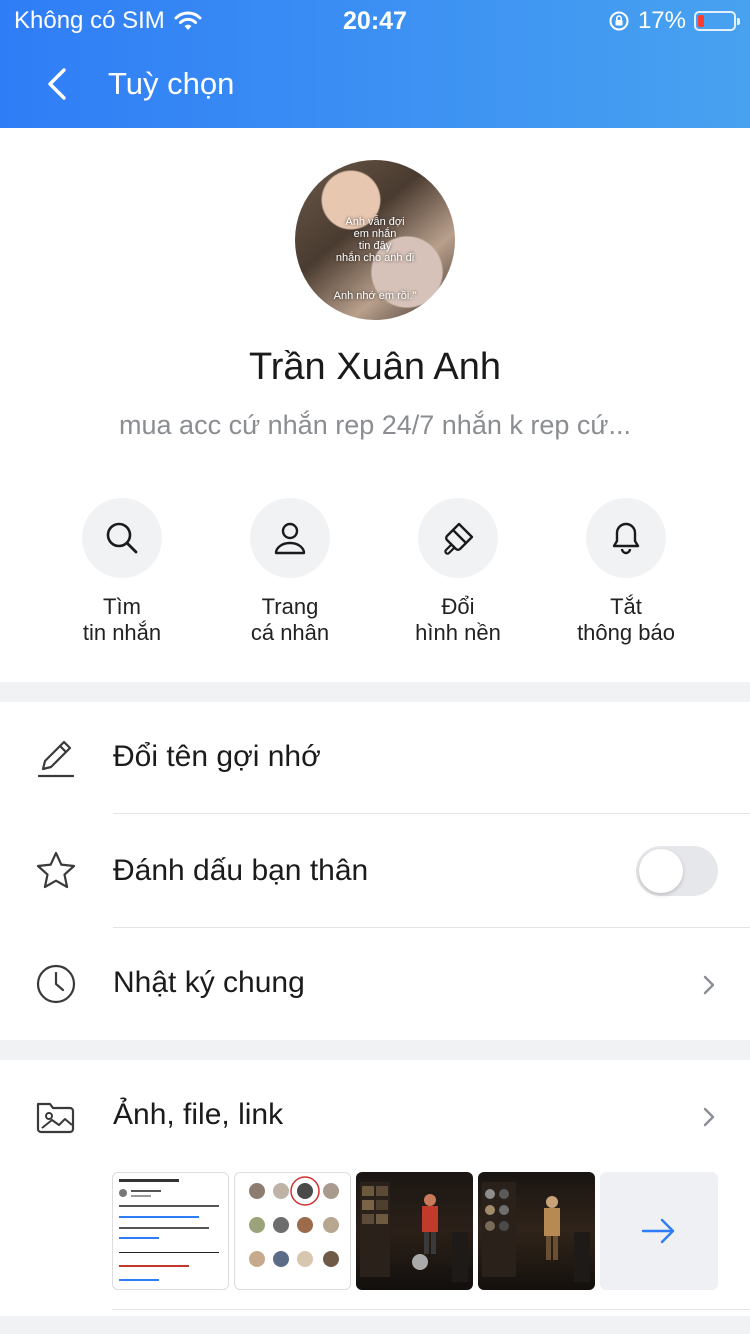 The width and height of the screenshot is (750, 1334). What do you see at coordinates (122, 606) in the screenshot?
I see `search-messages-line1: Tìm` at bounding box center [122, 606].